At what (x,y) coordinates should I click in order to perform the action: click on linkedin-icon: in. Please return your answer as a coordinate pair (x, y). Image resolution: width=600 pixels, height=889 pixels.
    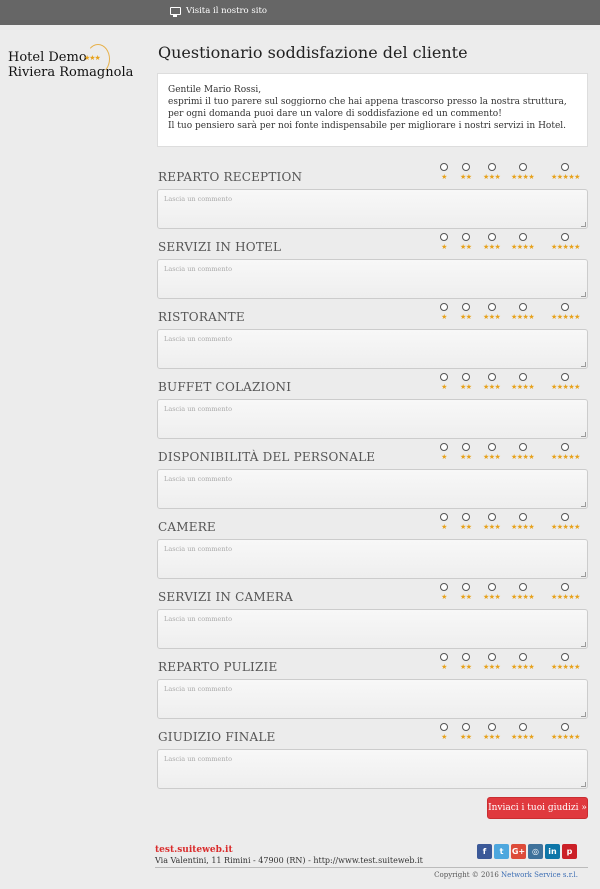
    Looking at the image, I should click on (552, 851).